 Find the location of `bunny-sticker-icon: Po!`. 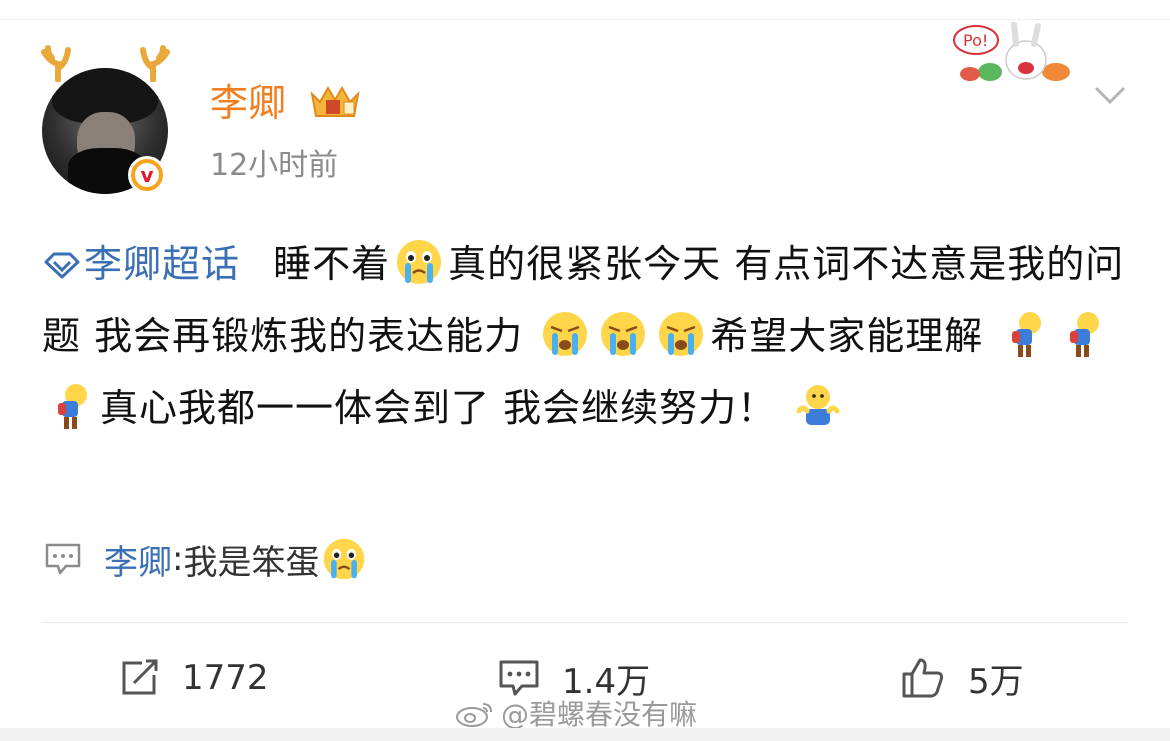

bunny-sticker-icon: Po! is located at coordinates (1011, 51).